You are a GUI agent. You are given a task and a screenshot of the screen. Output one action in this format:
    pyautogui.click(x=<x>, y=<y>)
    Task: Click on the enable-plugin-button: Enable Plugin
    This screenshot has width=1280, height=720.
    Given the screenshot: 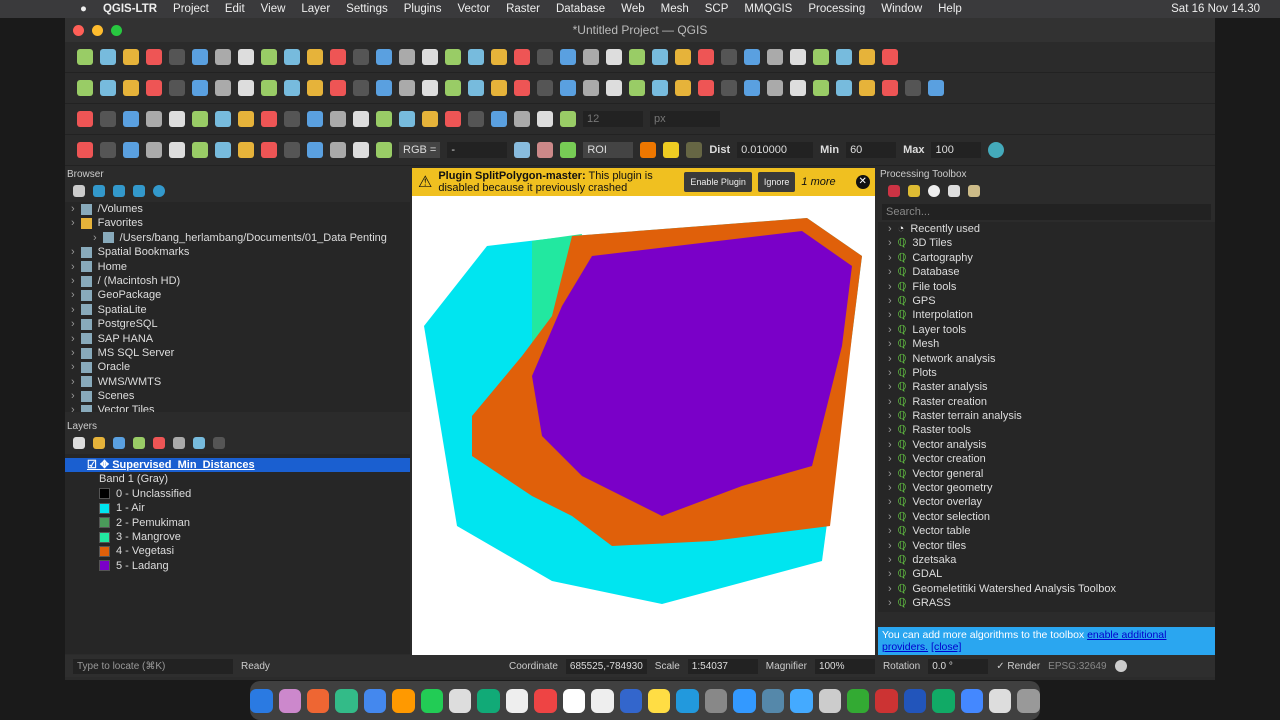 What is the action you would take?
    pyautogui.click(x=718, y=182)
    